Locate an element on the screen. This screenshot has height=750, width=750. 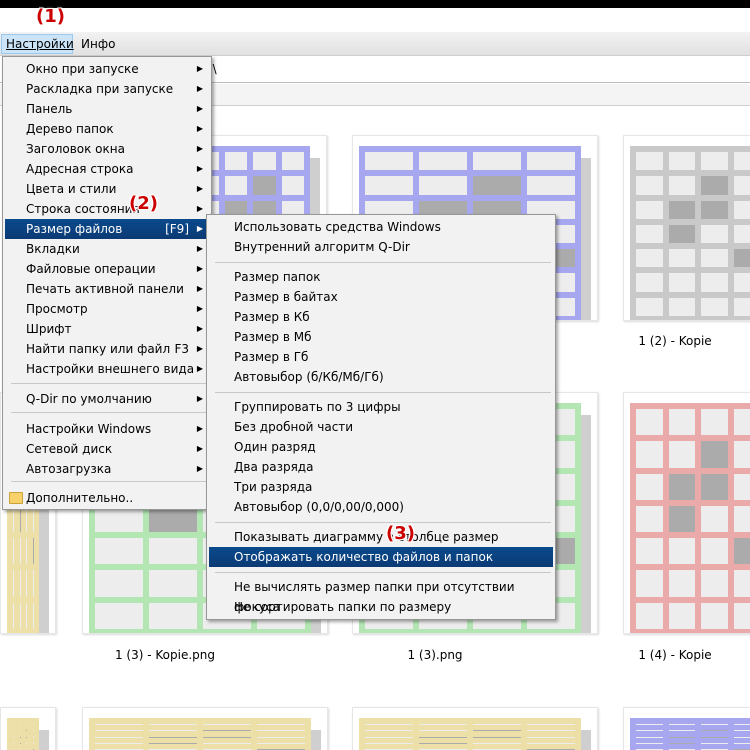
menu-item: Q-Dir по умолчанию ▶ is located at coordinates (107, 399).